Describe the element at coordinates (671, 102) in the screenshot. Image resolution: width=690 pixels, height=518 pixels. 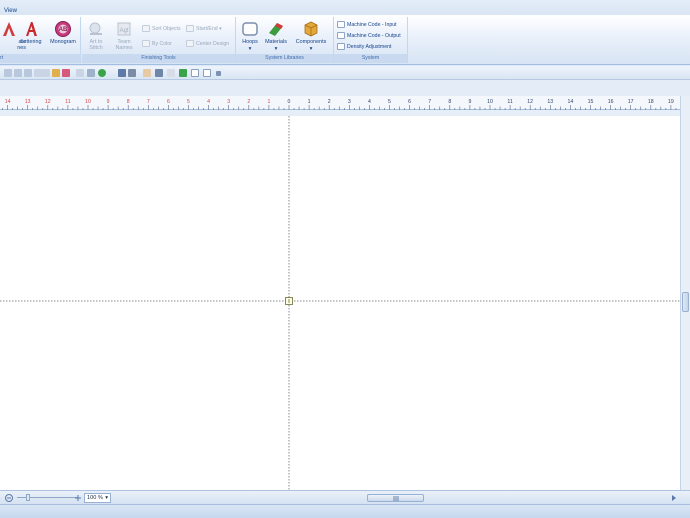
I see `ruler-label: 19` at that location.